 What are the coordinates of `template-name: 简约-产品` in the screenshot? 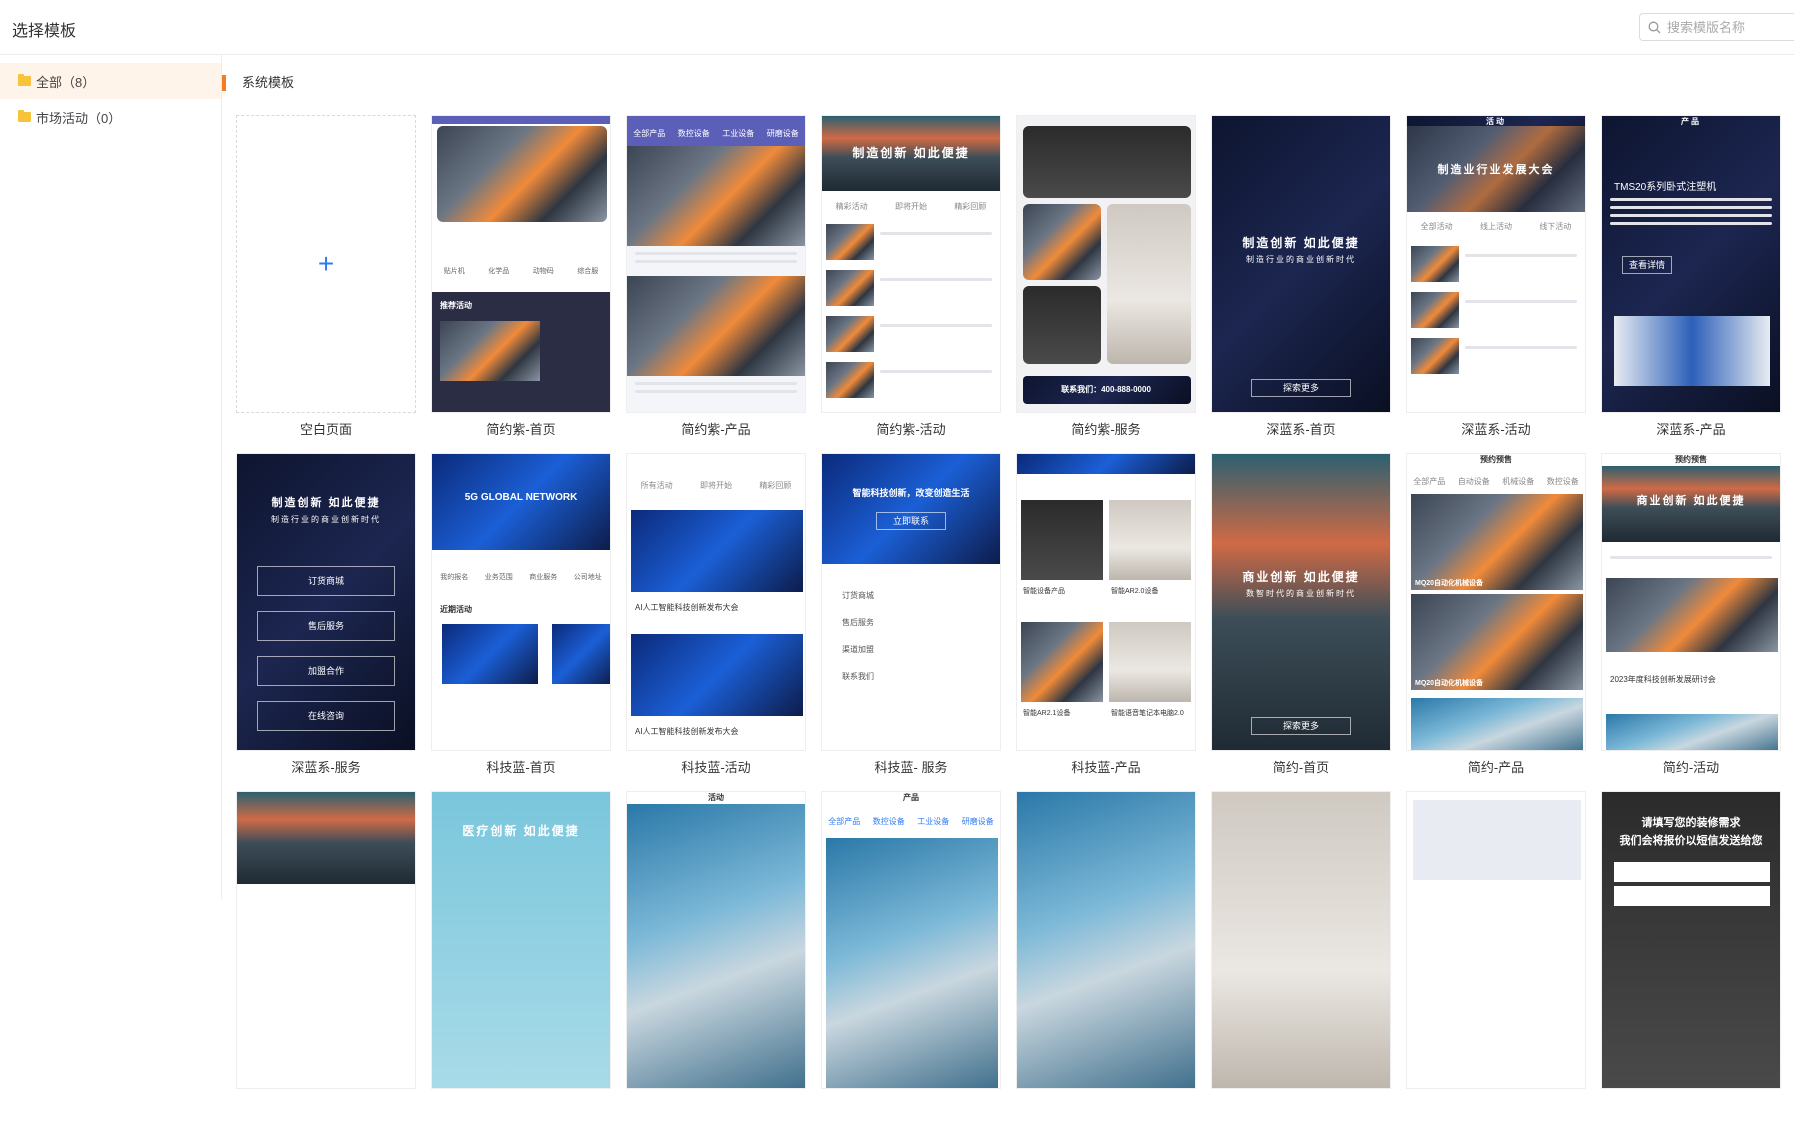 It's located at (1496, 767).